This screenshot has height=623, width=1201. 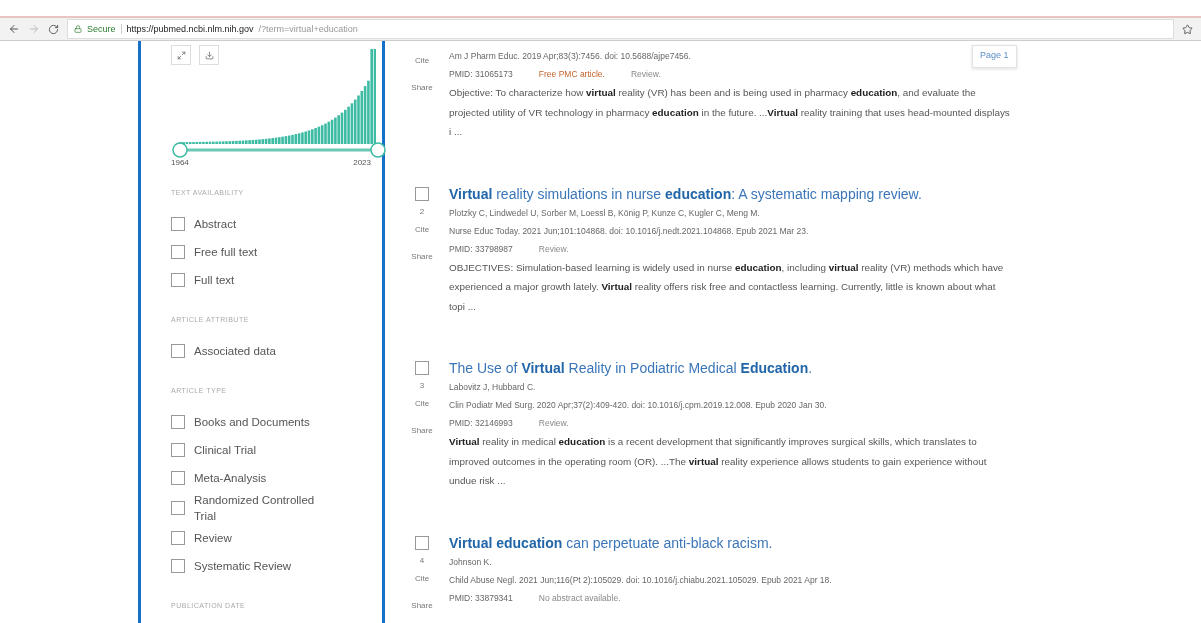 I want to click on result-number: 3, so click(x=422, y=385).